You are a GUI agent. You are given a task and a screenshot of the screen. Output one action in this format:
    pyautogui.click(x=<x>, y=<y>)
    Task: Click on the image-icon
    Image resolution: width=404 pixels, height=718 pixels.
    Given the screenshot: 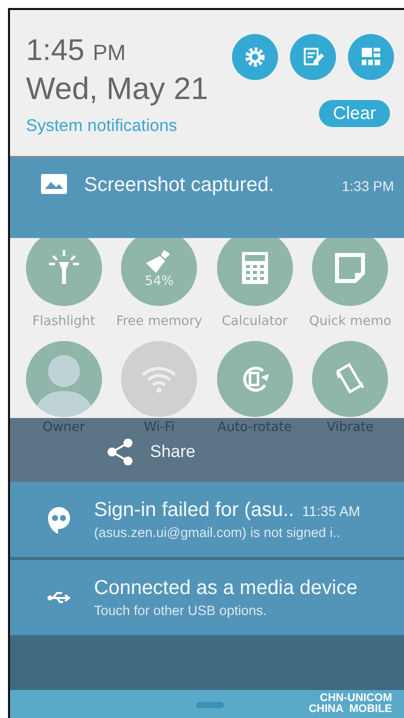 What is the action you would take?
    pyautogui.click(x=54, y=184)
    